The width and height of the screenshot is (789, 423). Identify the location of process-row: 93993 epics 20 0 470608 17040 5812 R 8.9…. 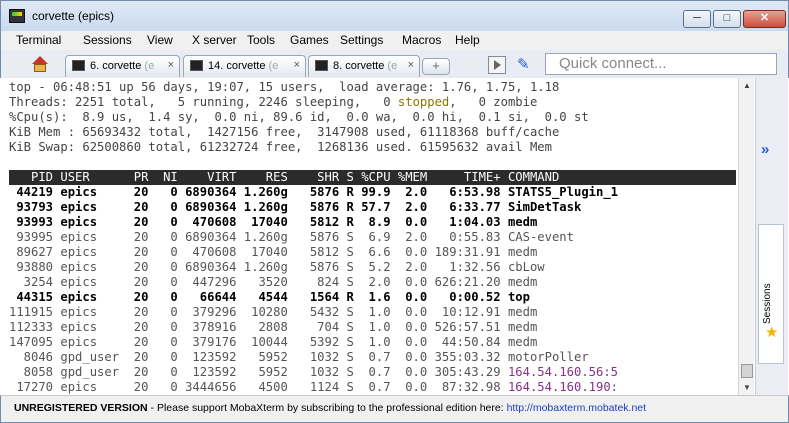
(273, 222).